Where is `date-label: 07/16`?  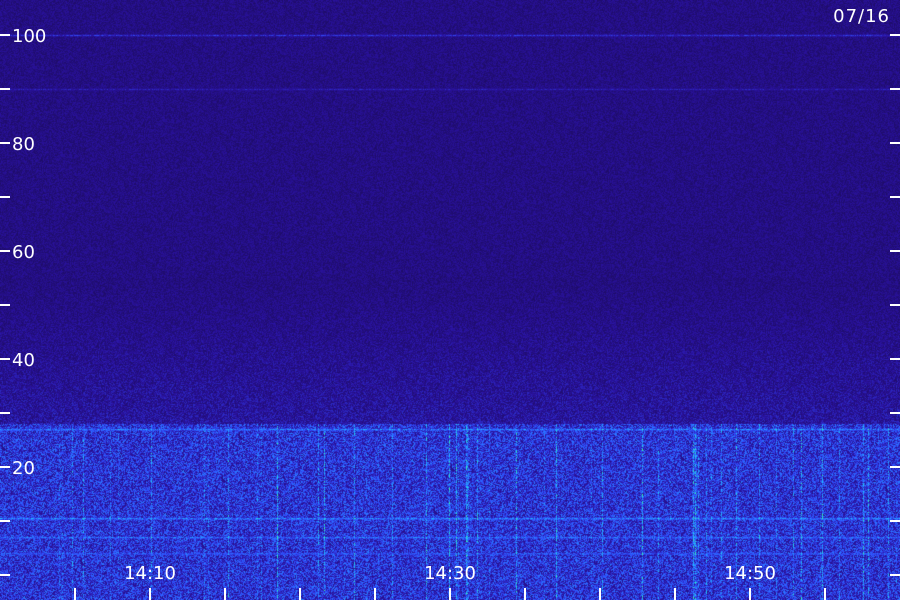 date-label: 07/16 is located at coordinates (861, 16).